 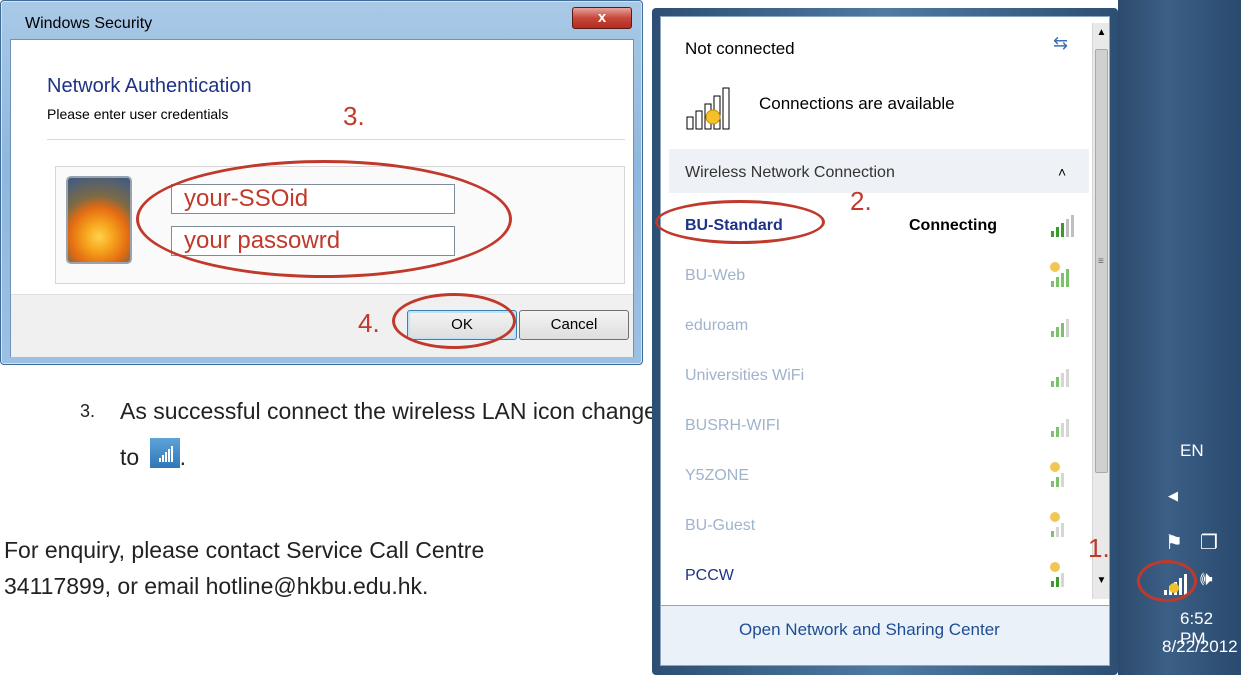 I want to click on network-name: eduroam, so click(x=717, y=325).